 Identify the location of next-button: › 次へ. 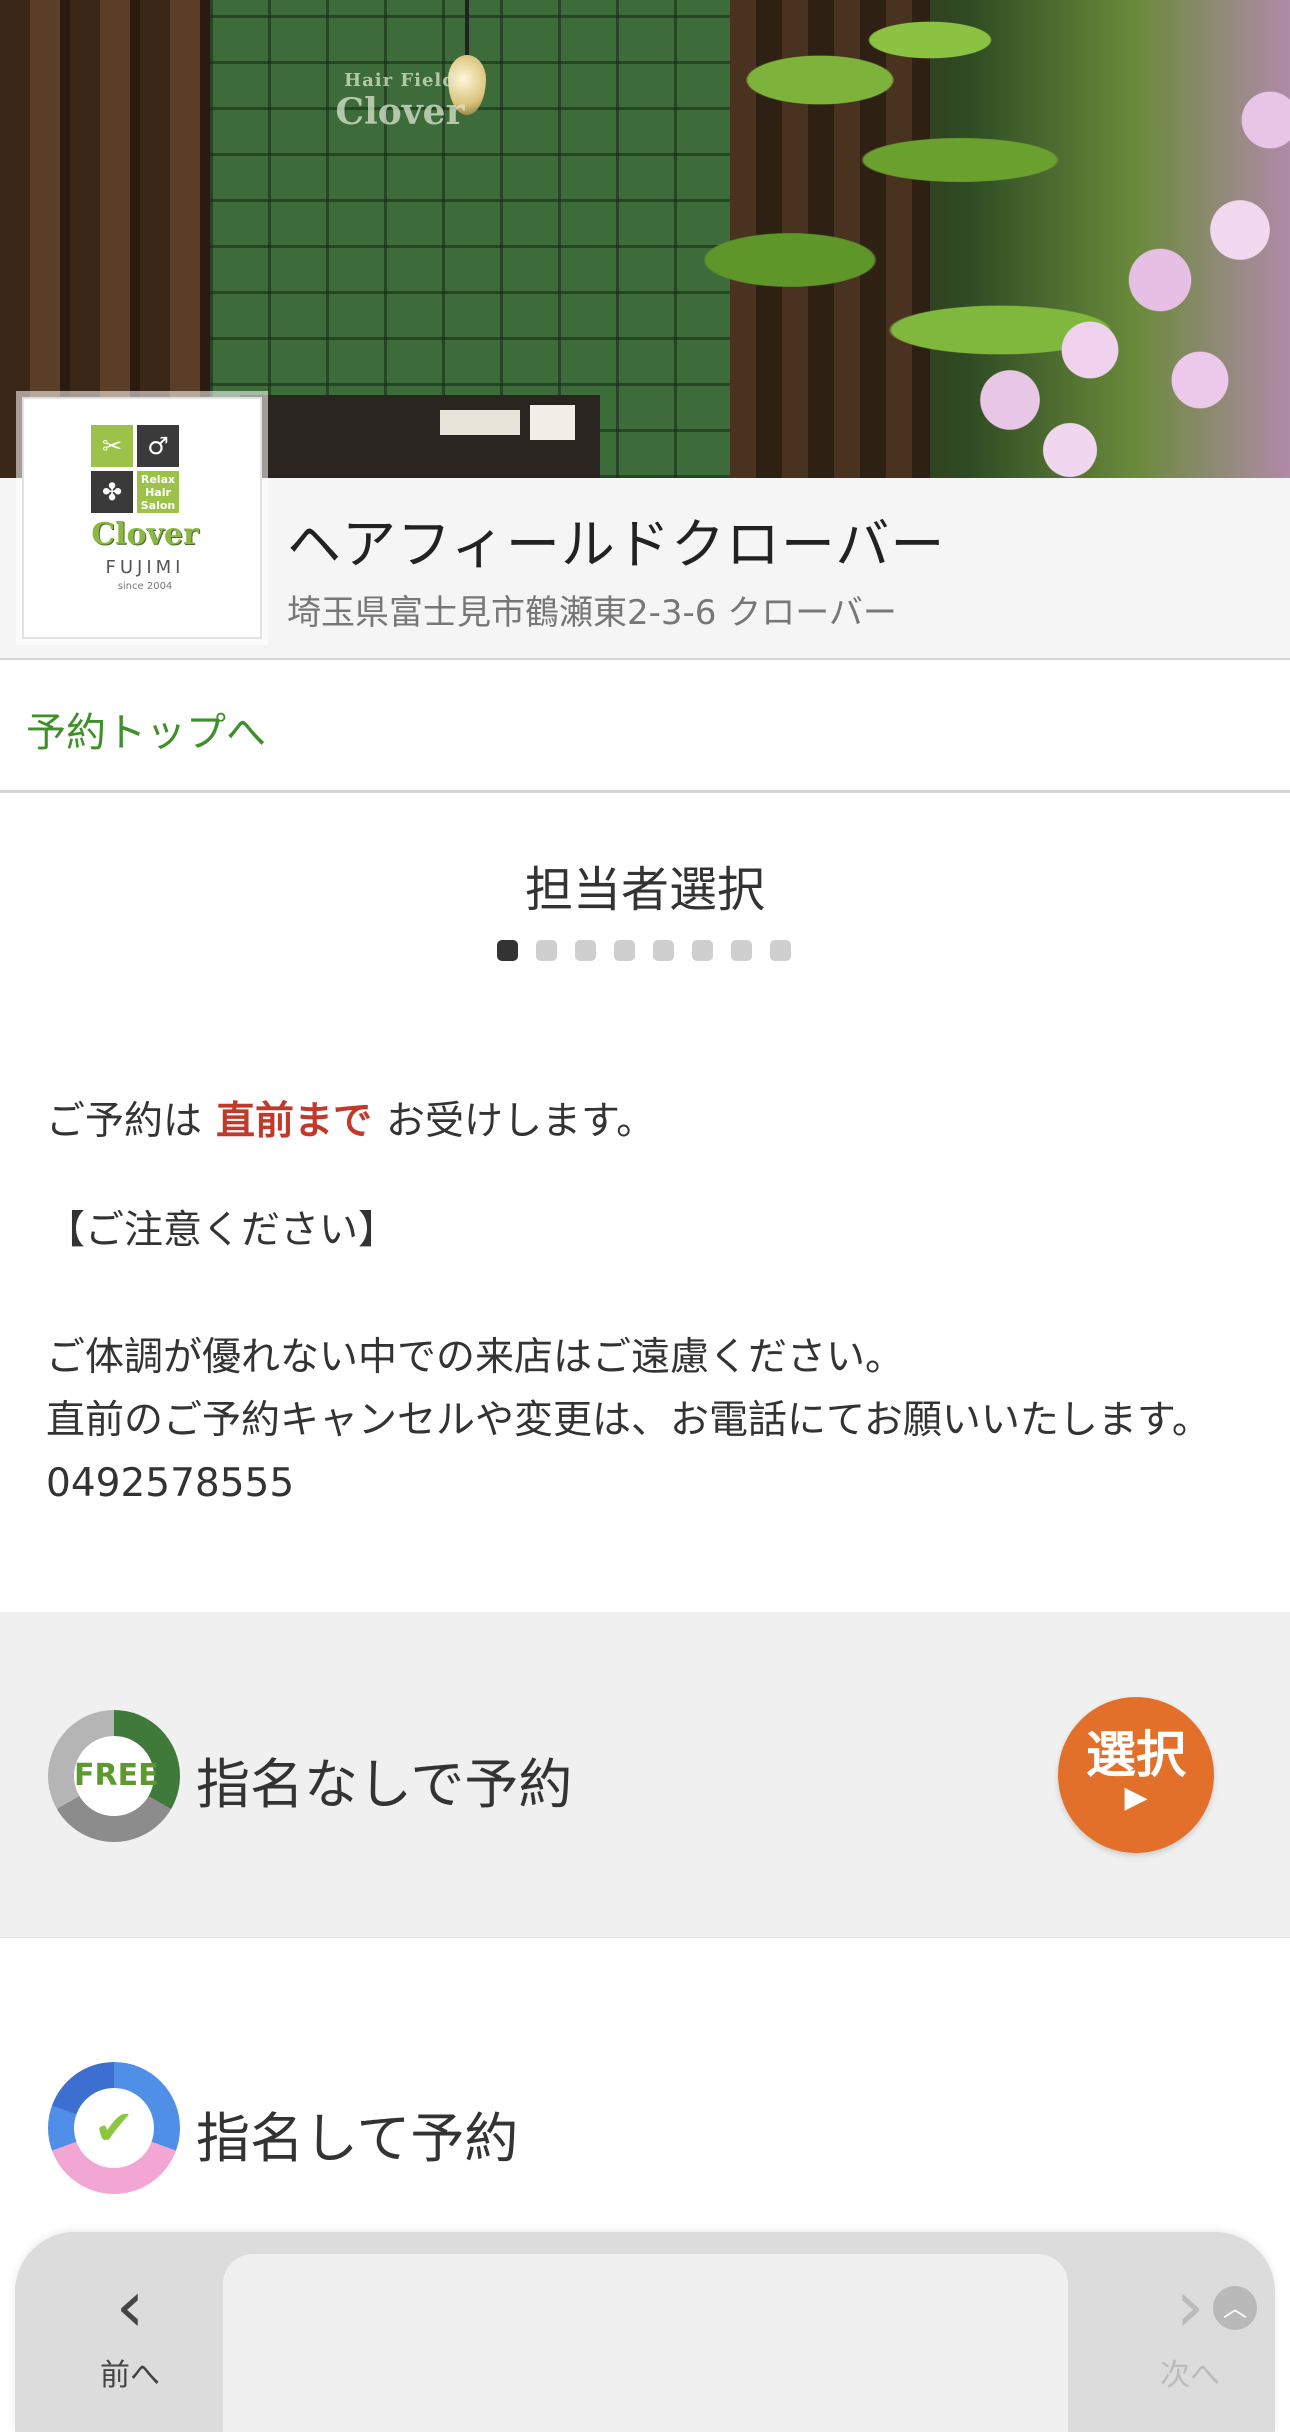
(1190, 2330).